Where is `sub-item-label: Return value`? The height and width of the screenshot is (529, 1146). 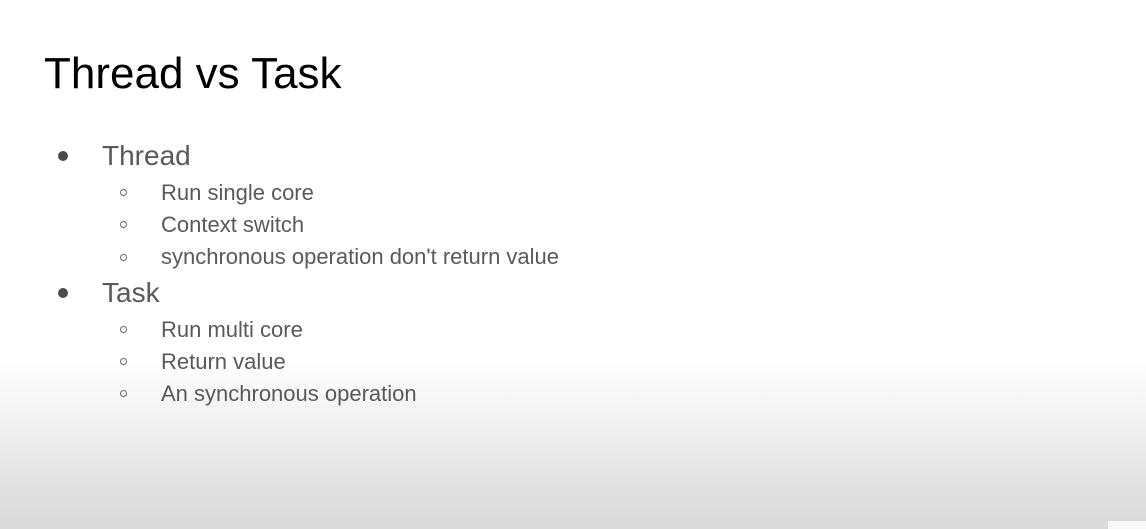
sub-item-label: Return value is located at coordinates (223, 361).